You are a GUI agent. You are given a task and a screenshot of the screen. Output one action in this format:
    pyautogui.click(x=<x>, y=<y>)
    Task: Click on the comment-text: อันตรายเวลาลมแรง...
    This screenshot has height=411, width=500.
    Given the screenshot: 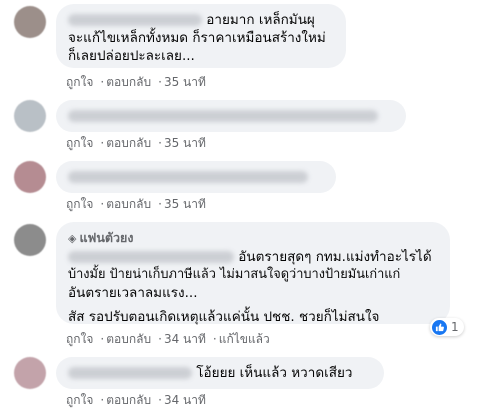 What is the action you would take?
    pyautogui.click(x=133, y=293)
    